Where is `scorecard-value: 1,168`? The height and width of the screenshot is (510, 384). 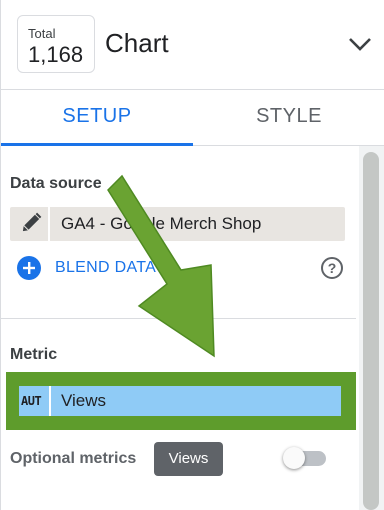
scorecard-value: 1,168 is located at coordinates (56, 54).